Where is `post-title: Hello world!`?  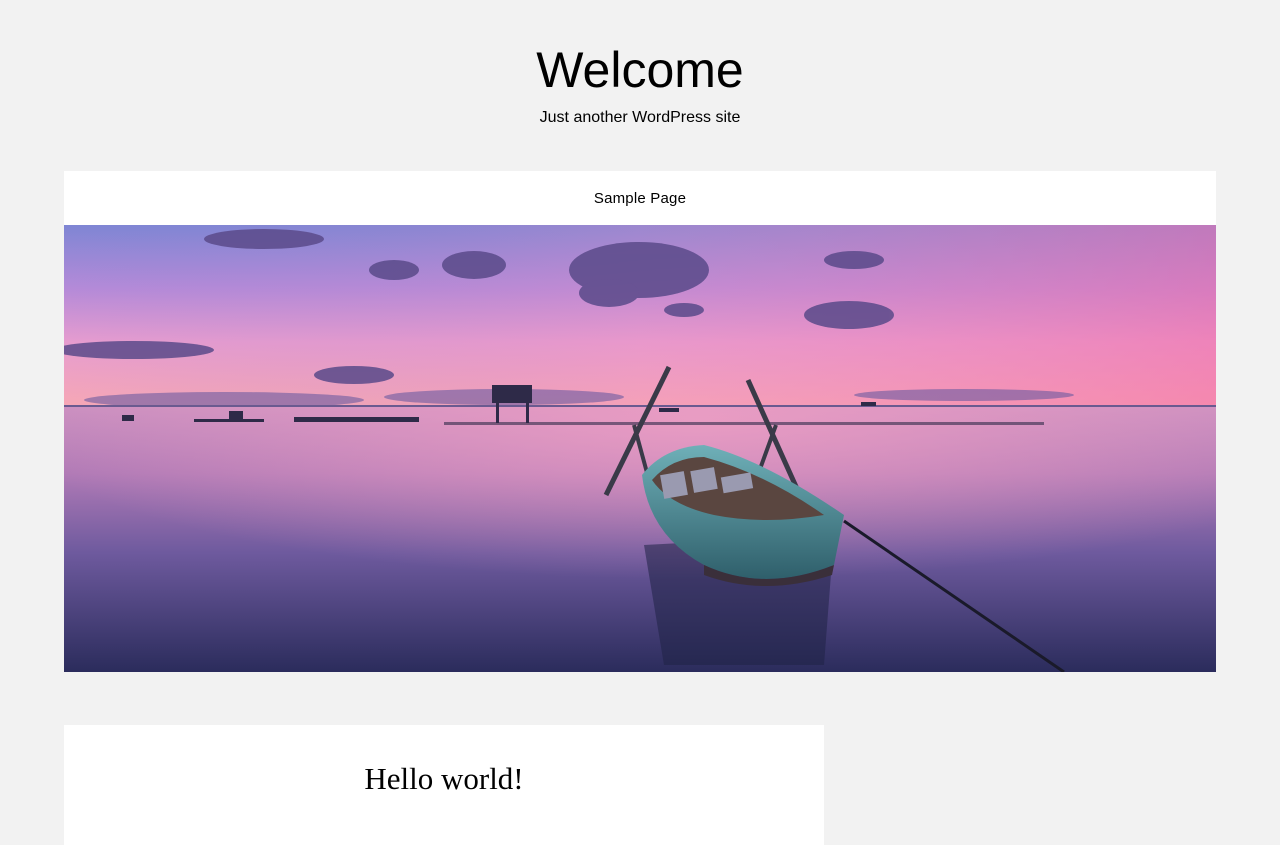 post-title: Hello world! is located at coordinates (444, 779).